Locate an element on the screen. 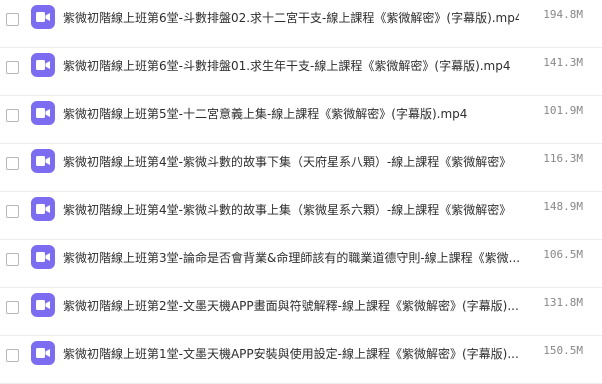 This screenshot has width=602, height=384. file-size: 141.3M is located at coordinates (563, 62).